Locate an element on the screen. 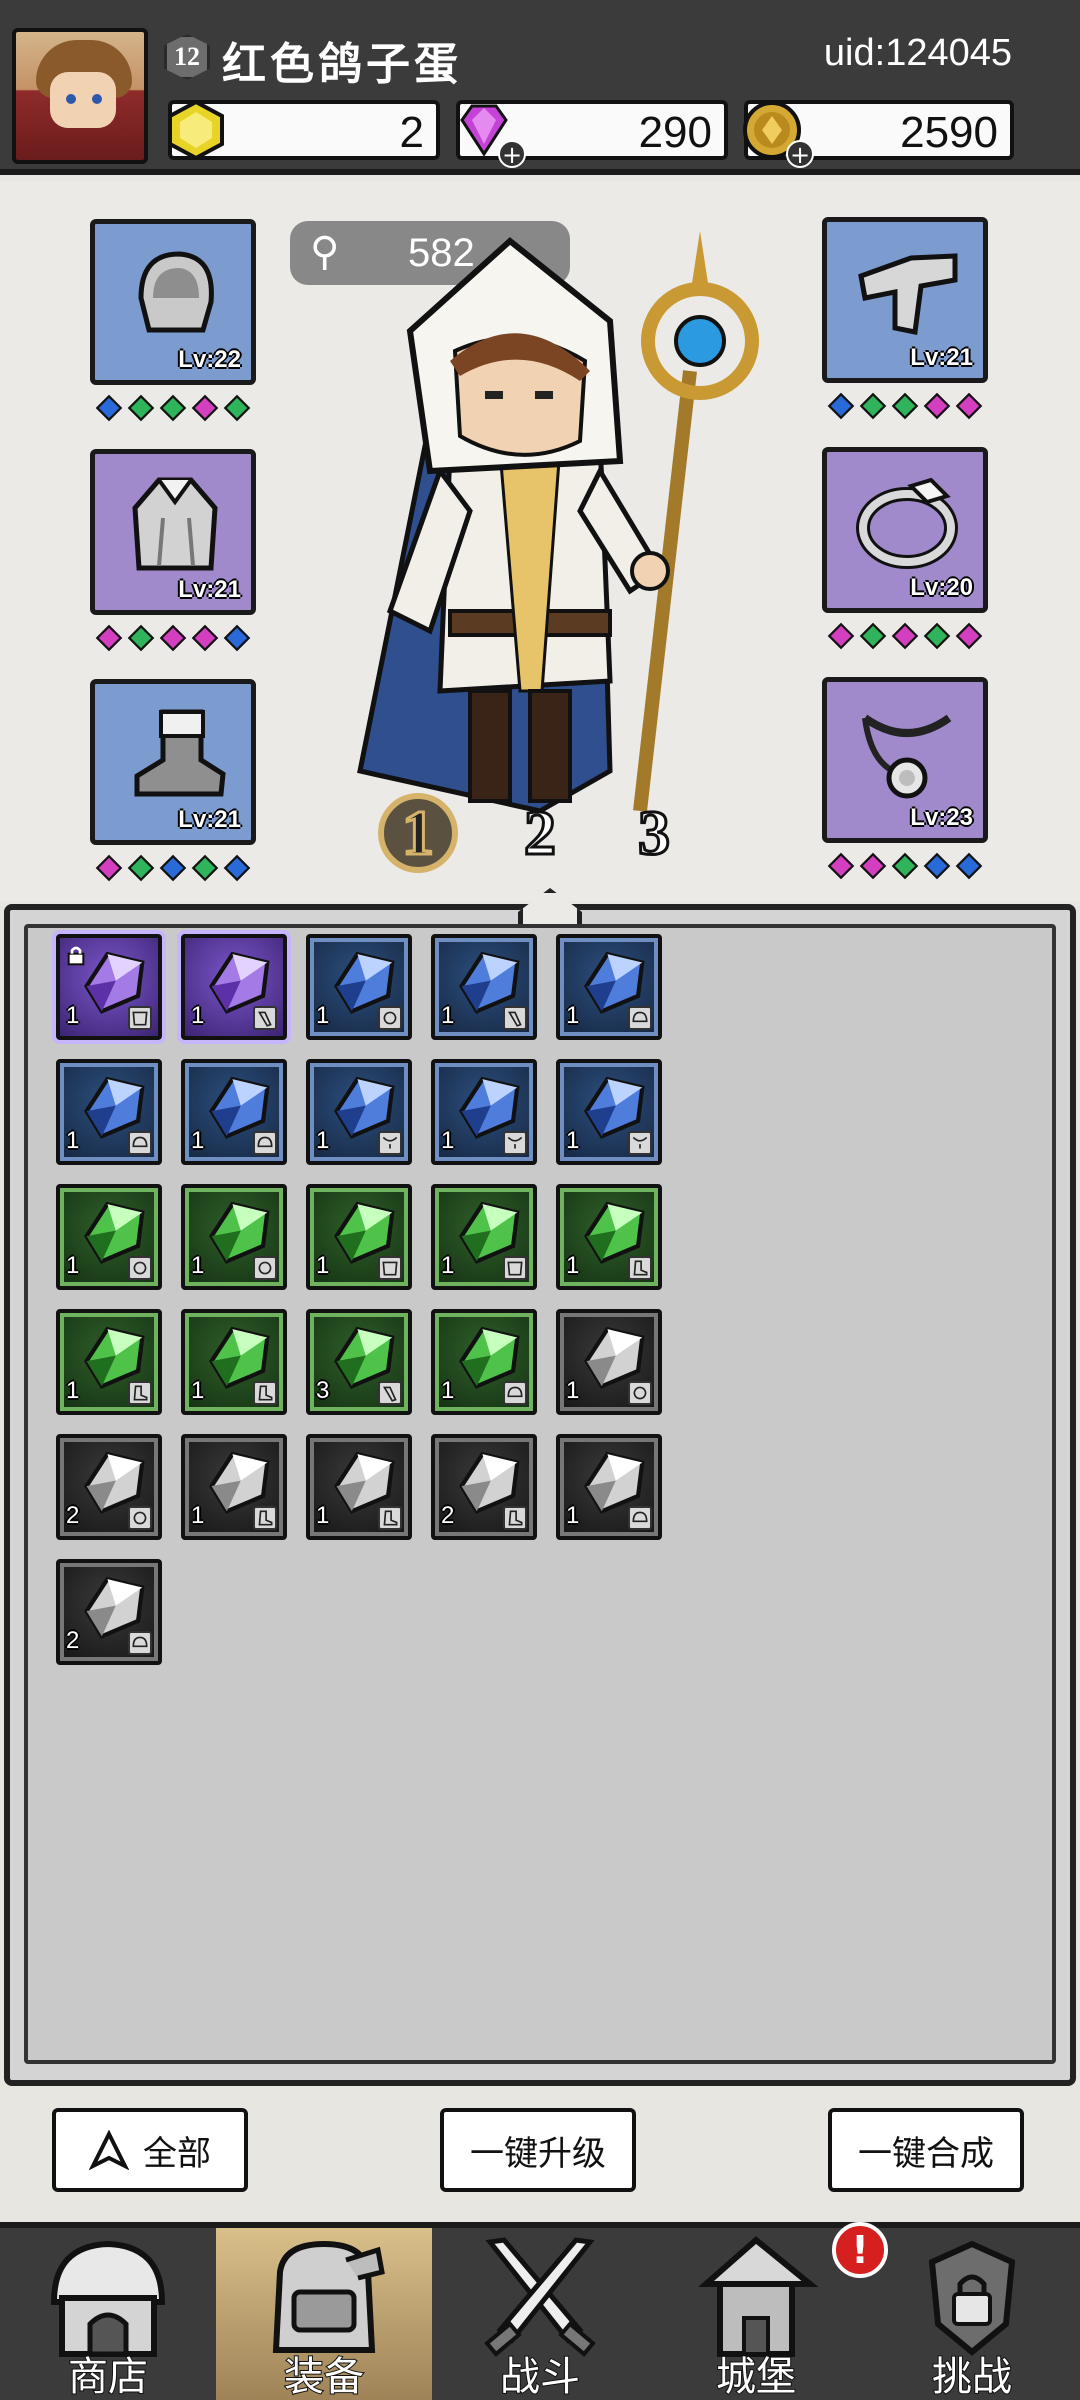 Image resolution: width=1080 pixels, height=2400 pixels. lock-icon is located at coordinates (76, 956).